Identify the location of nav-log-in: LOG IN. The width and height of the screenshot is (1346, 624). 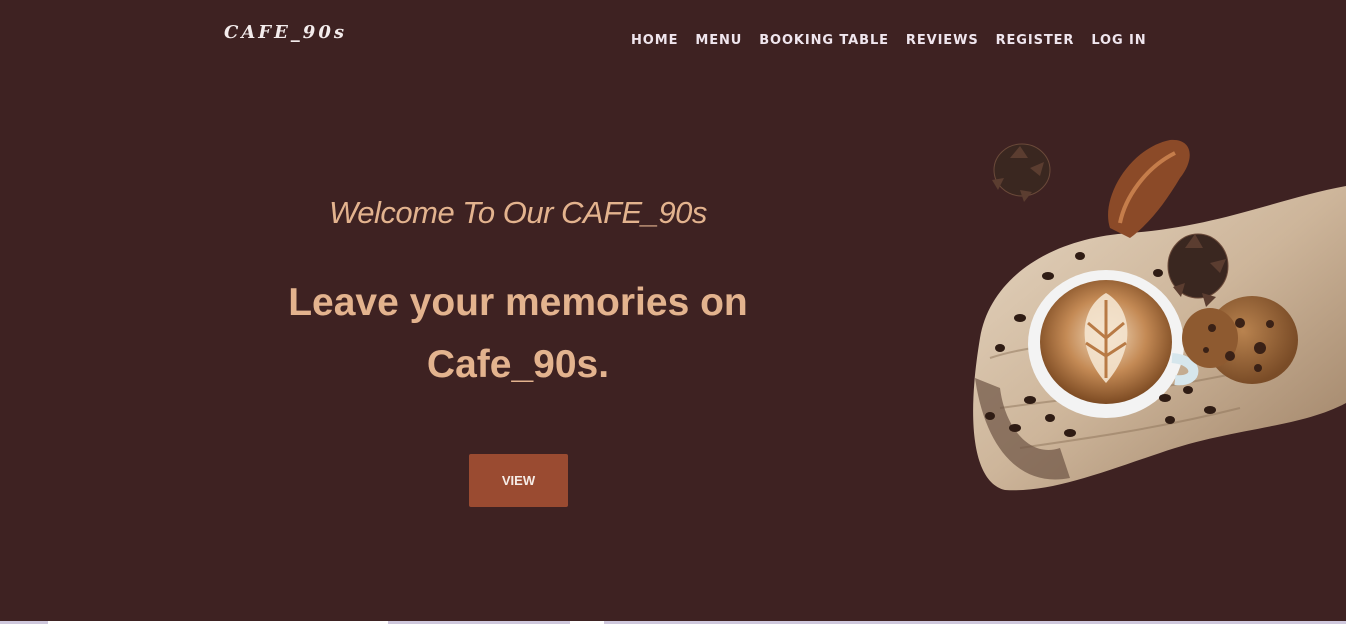
(1118, 40).